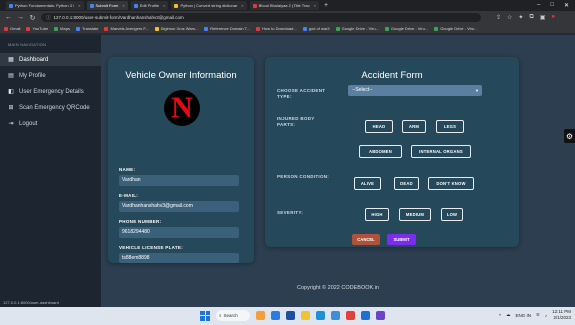 The height and width of the screenshot is (325, 575). What do you see at coordinates (401, 239) in the screenshot?
I see `submit-button: SUBMIT` at bounding box center [401, 239].